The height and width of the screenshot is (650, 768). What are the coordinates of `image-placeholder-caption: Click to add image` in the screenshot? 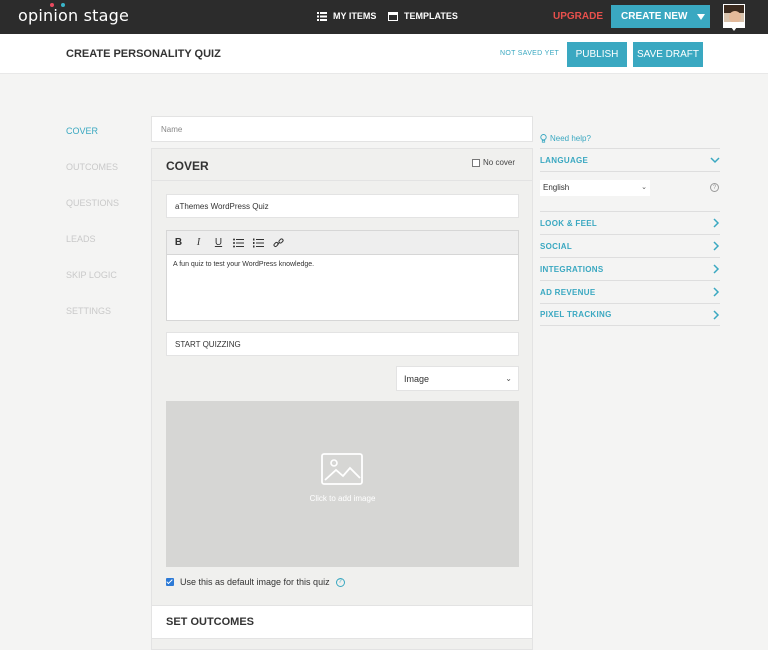 It's located at (342, 498).